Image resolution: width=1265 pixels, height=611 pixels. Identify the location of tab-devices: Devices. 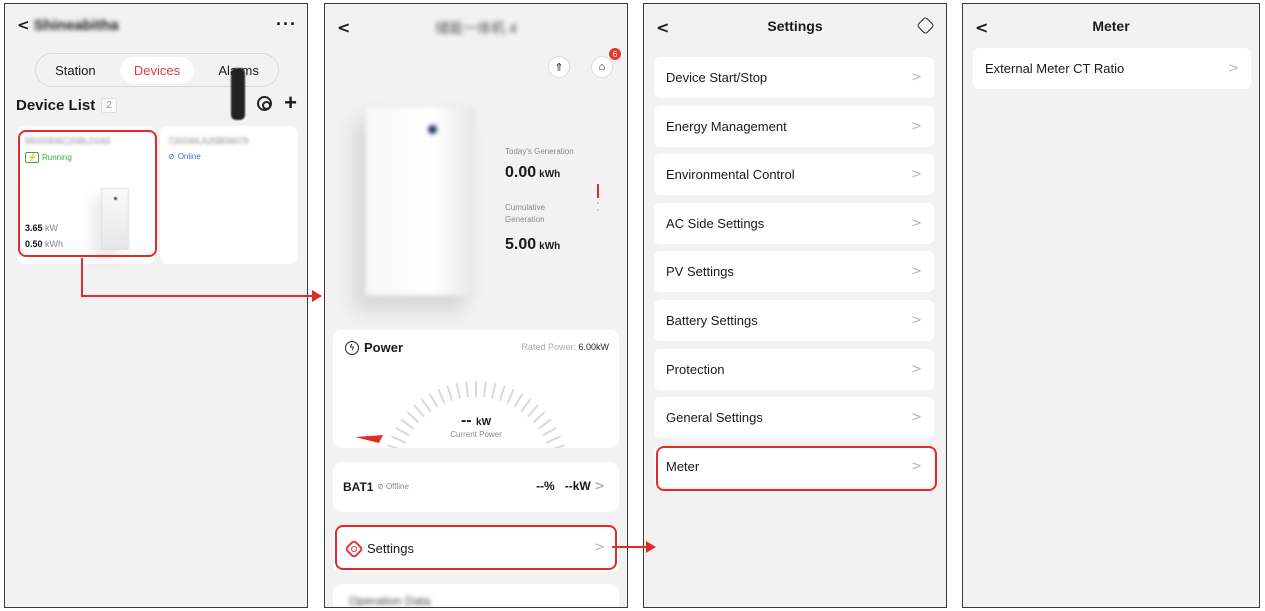
(157, 70).